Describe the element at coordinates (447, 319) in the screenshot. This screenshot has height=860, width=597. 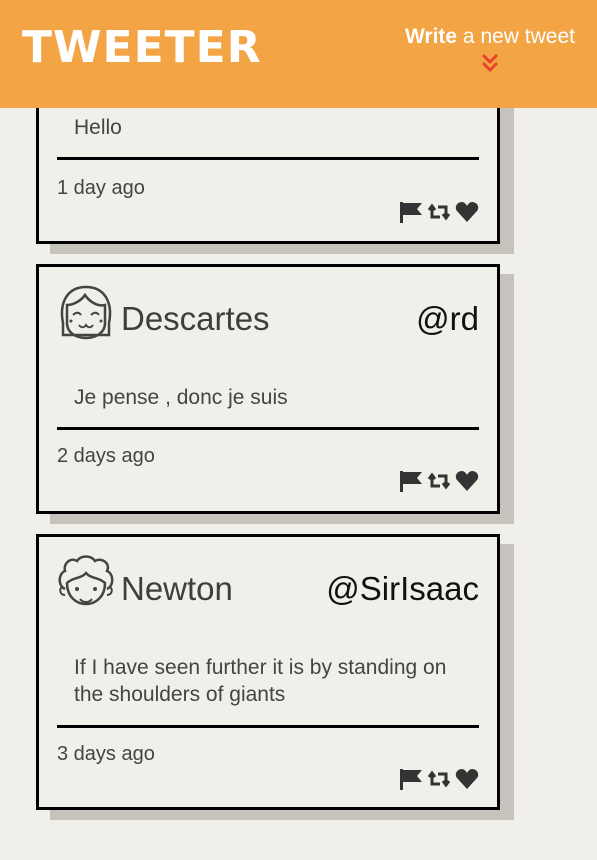
I see `author-handle: @rd` at that location.